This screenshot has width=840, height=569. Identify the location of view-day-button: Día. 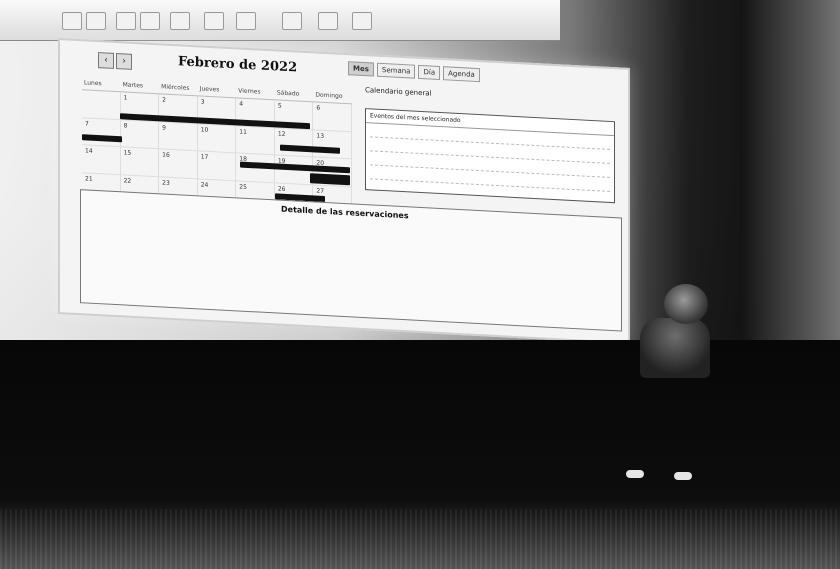
(429, 72).